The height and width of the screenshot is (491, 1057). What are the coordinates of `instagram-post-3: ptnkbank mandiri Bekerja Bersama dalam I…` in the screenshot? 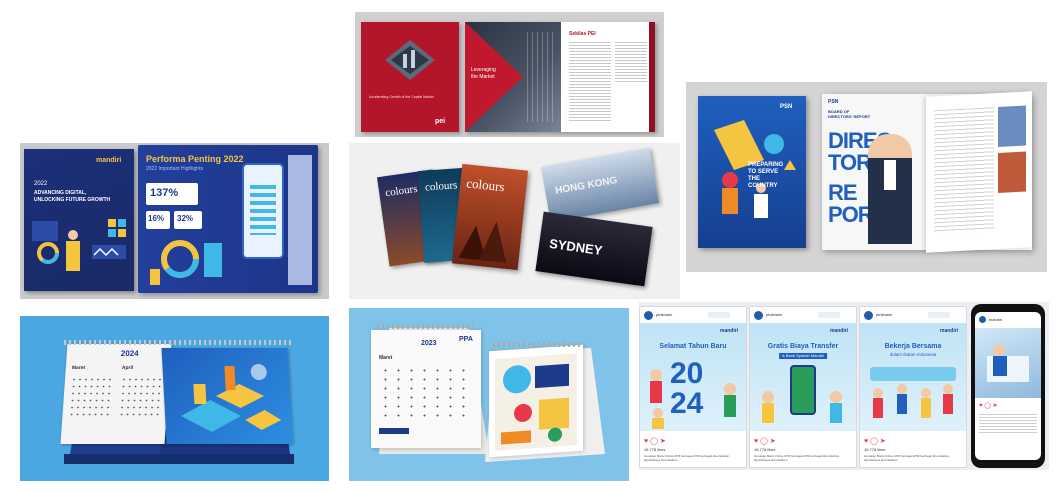 It's located at (913, 387).